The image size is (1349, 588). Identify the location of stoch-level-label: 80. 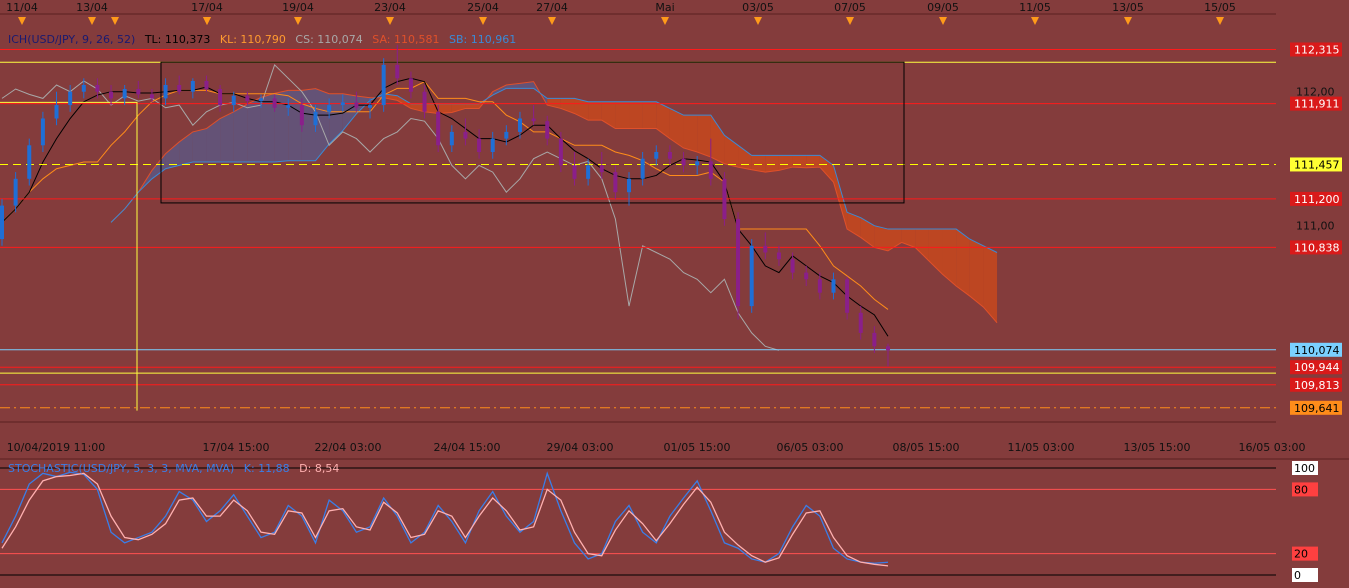
(1301, 489).